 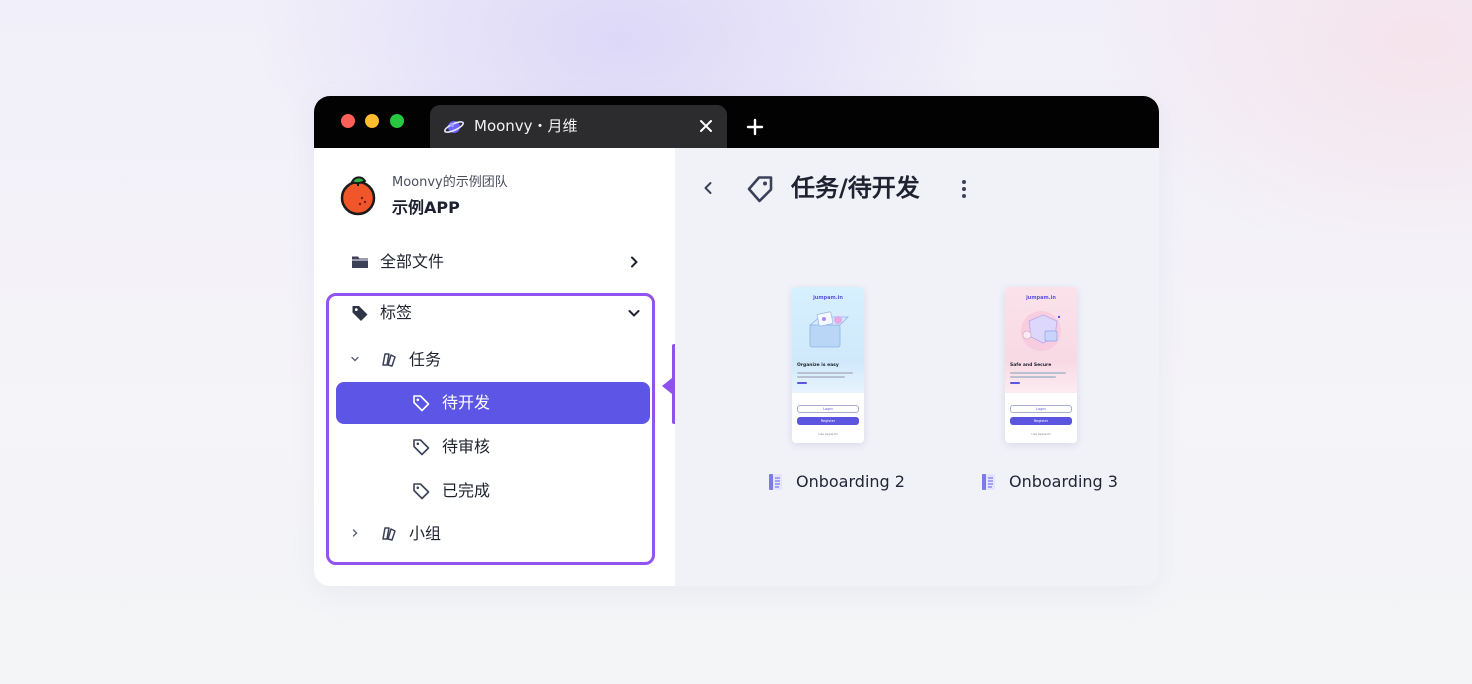 What do you see at coordinates (355, 359) in the screenshot?
I see `caret-down-icon` at bounding box center [355, 359].